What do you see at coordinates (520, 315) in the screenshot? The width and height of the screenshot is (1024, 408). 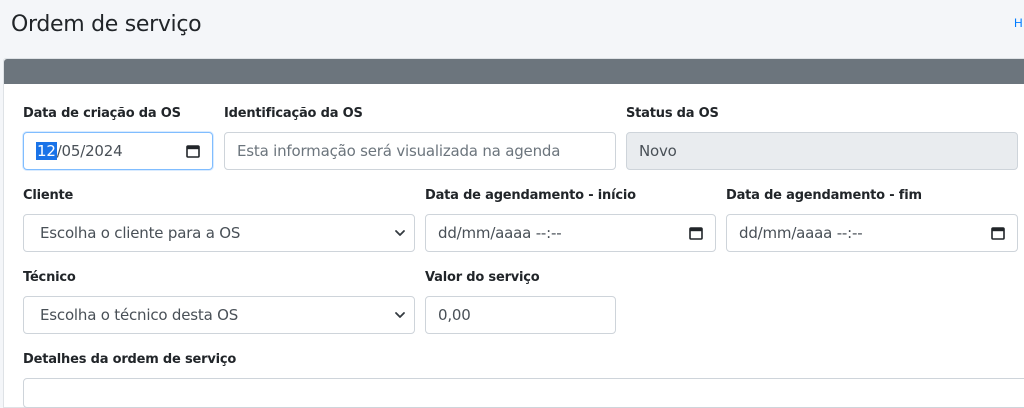 I see `service-value-input: 0,00` at bounding box center [520, 315].